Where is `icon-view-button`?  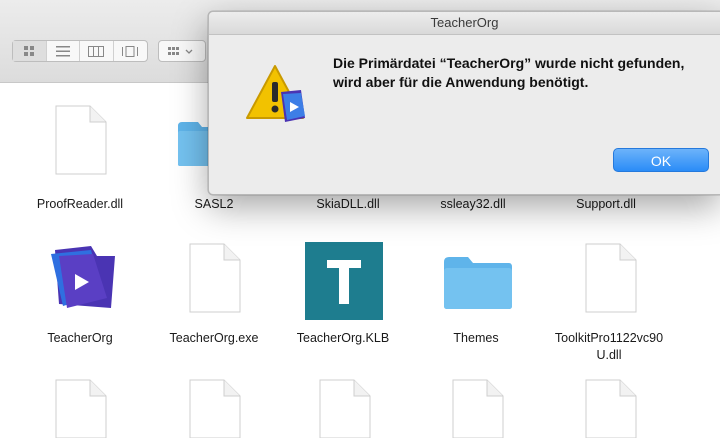 icon-view-button is located at coordinates (30, 51).